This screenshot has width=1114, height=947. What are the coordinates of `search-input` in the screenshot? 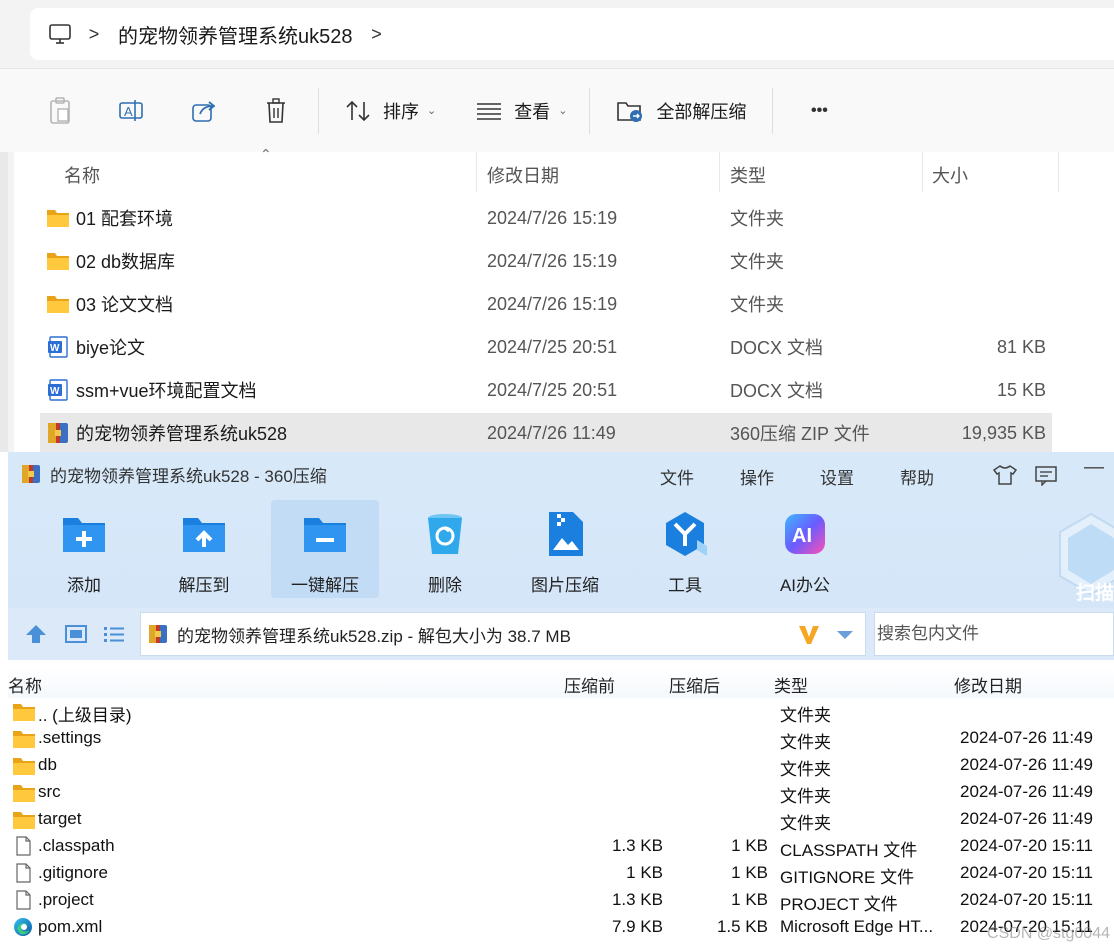 It's located at (992, 634).